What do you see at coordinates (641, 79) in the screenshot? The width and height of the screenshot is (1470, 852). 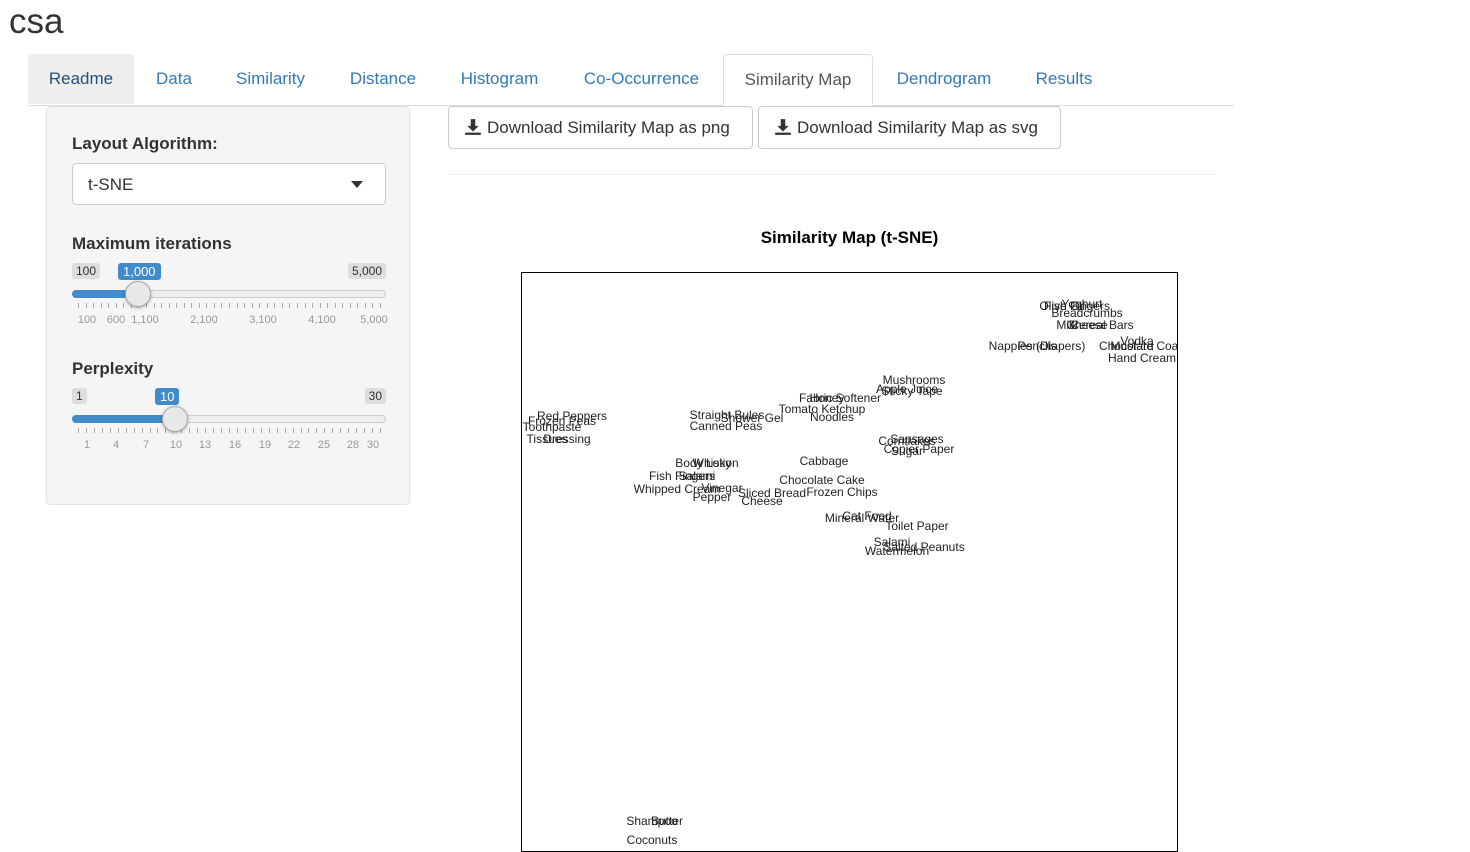 I see `tab-co-occurrence: Co-Occurrence` at bounding box center [641, 79].